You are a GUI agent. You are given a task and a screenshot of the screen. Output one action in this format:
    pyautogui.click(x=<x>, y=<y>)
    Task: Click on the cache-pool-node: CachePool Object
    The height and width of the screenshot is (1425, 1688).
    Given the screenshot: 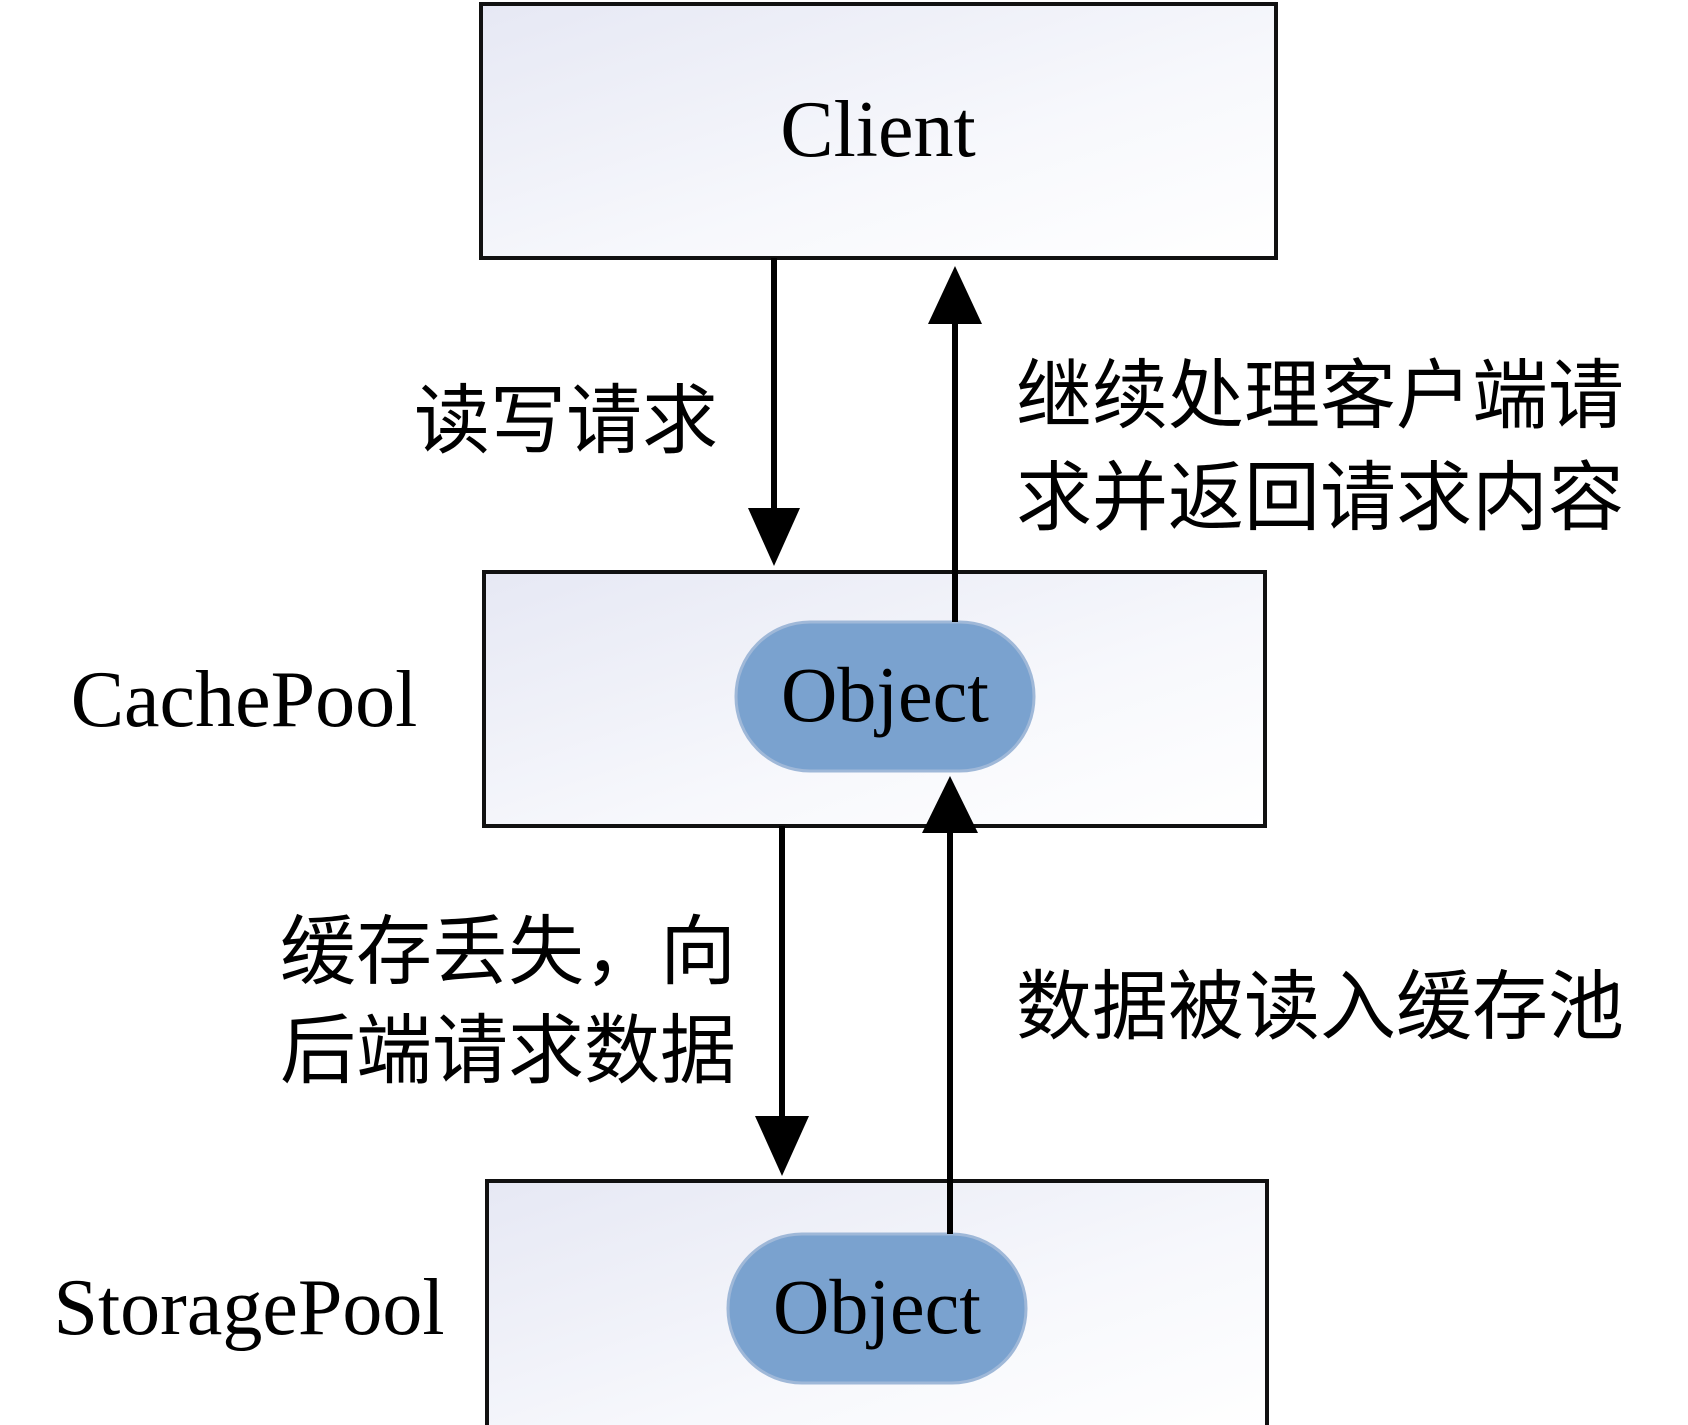 What is the action you would take?
    pyautogui.click(x=669, y=699)
    